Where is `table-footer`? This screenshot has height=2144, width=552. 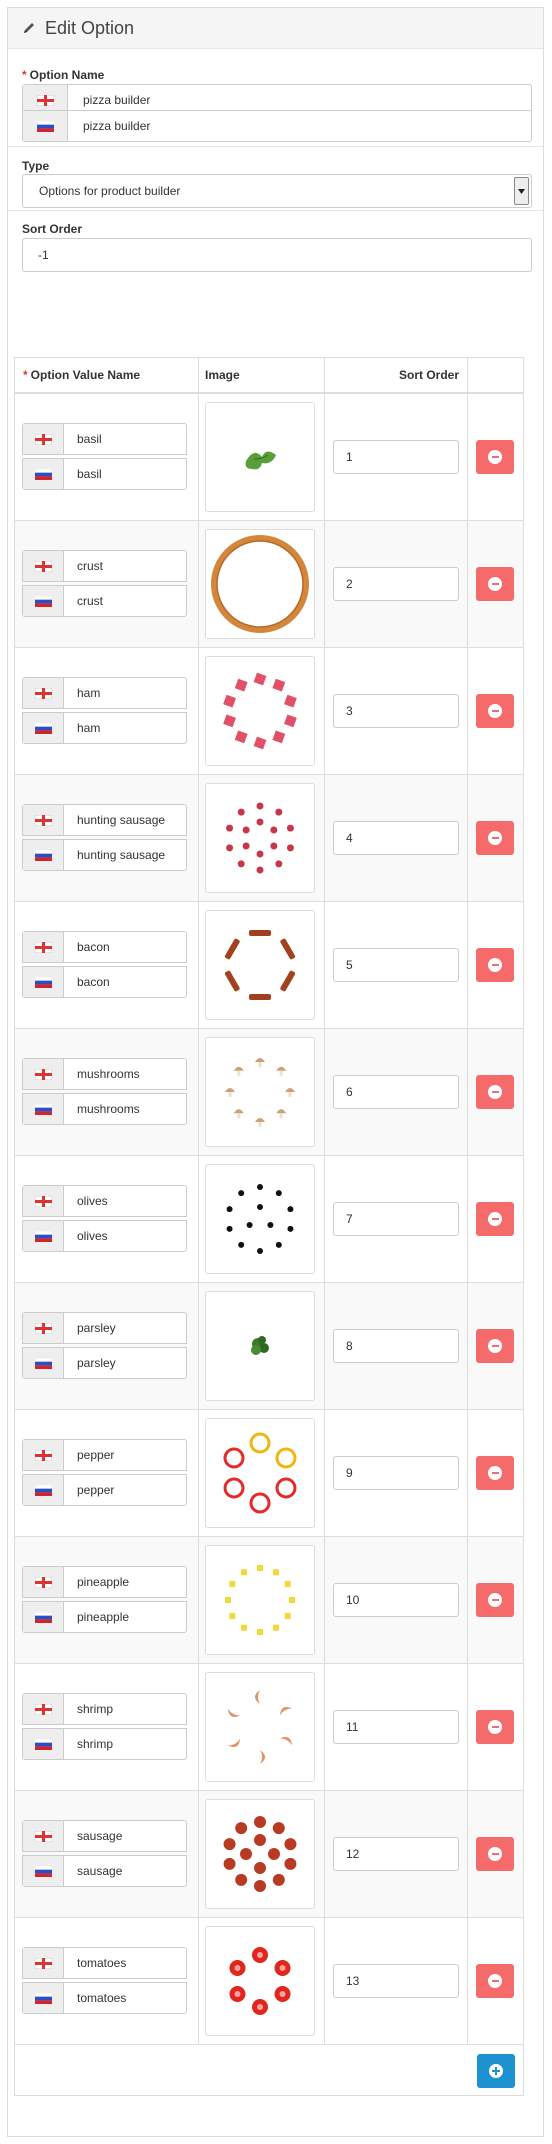
table-footer is located at coordinates (269, 2070).